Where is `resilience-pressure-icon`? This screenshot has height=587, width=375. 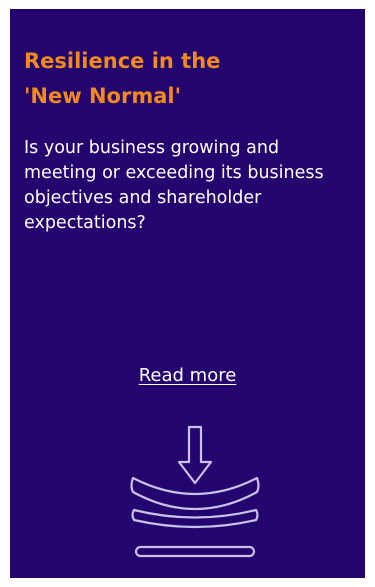 resilience-pressure-icon is located at coordinates (195, 491).